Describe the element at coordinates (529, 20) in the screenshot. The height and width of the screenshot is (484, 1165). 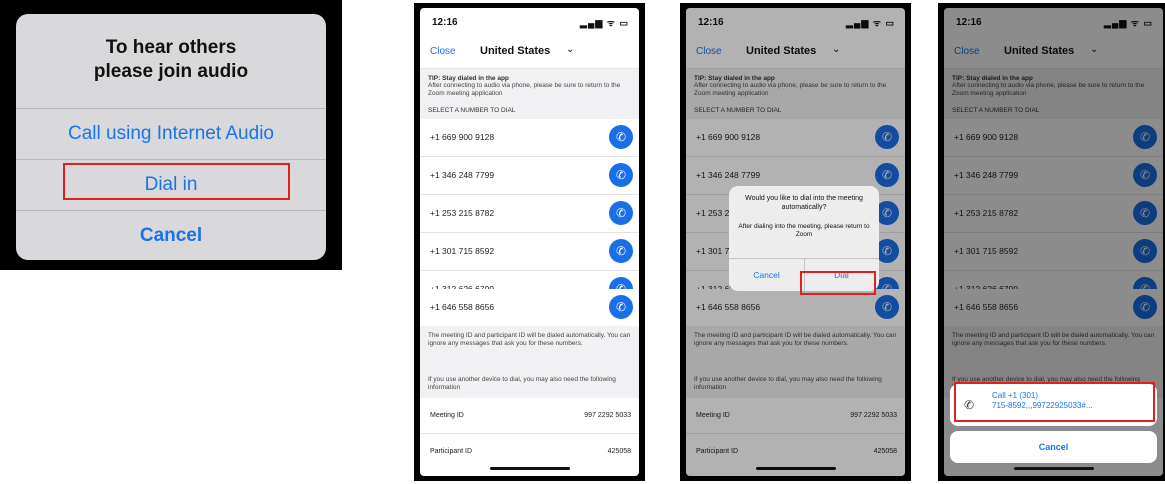
I see `status-bar: 12:16 ▂▄▆ ᯤ ▭` at that location.